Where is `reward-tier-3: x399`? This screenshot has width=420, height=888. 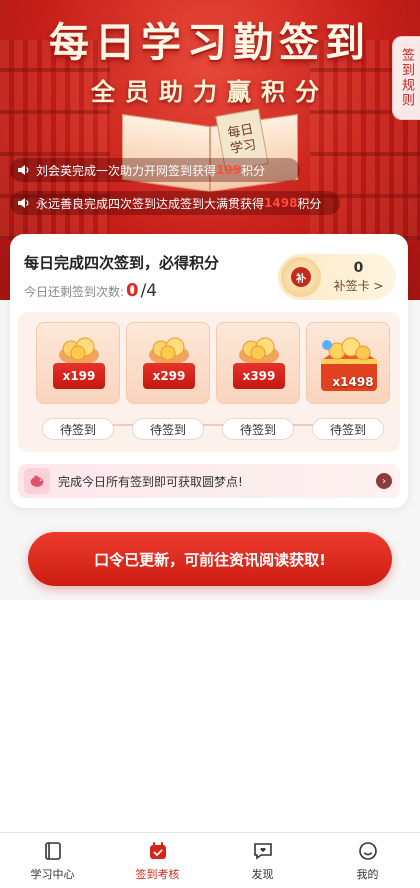 reward-tier-3: x399 is located at coordinates (258, 363).